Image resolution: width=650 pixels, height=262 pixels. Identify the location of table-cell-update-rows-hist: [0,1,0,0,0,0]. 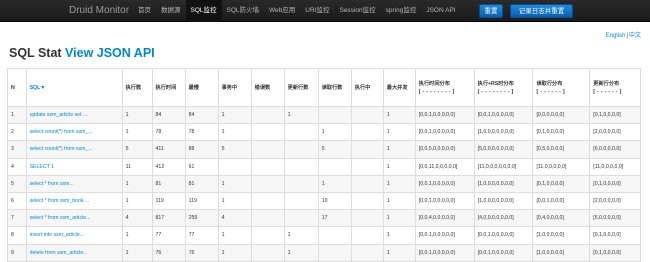
(615, 183).